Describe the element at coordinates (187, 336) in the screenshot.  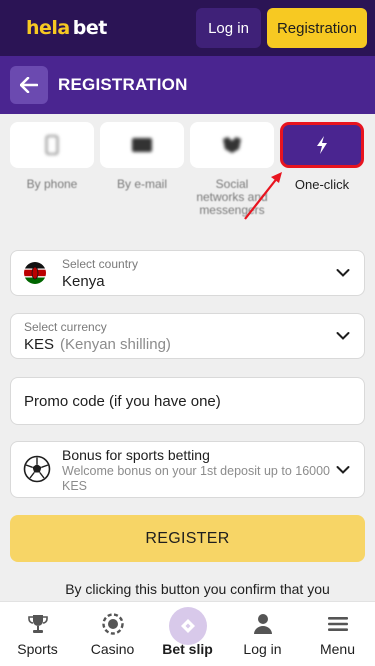
I see `currency-select: Select currency KES (Kenyan shilling)` at that location.